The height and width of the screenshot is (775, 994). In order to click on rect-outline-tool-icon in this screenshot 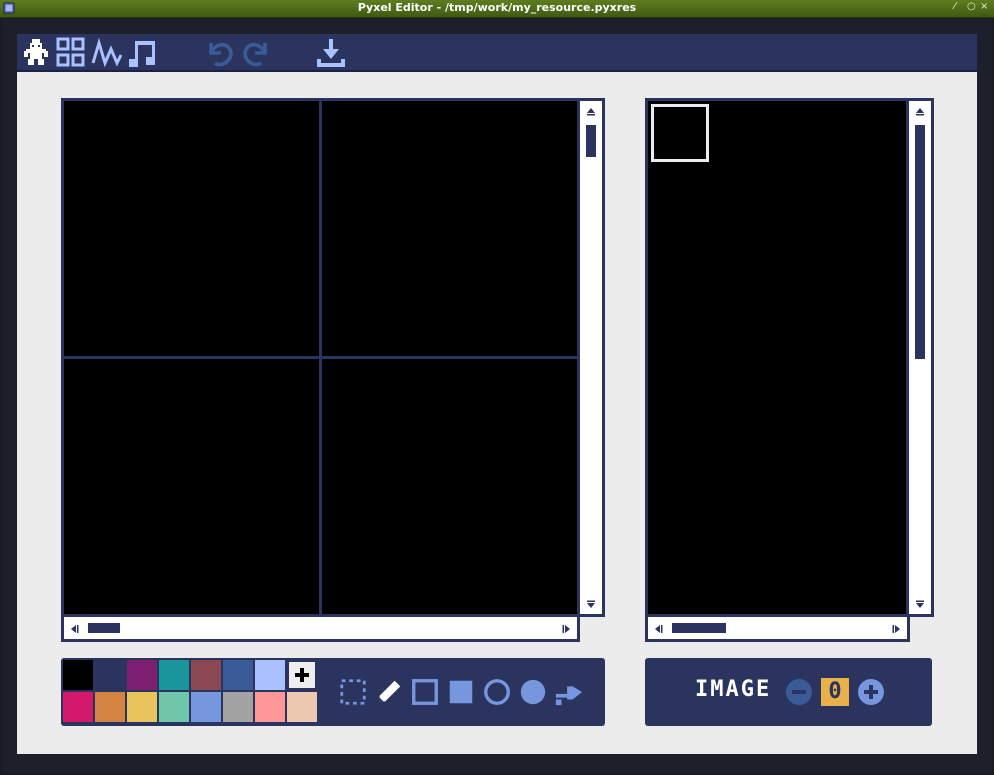, I will do `click(425, 692)`.